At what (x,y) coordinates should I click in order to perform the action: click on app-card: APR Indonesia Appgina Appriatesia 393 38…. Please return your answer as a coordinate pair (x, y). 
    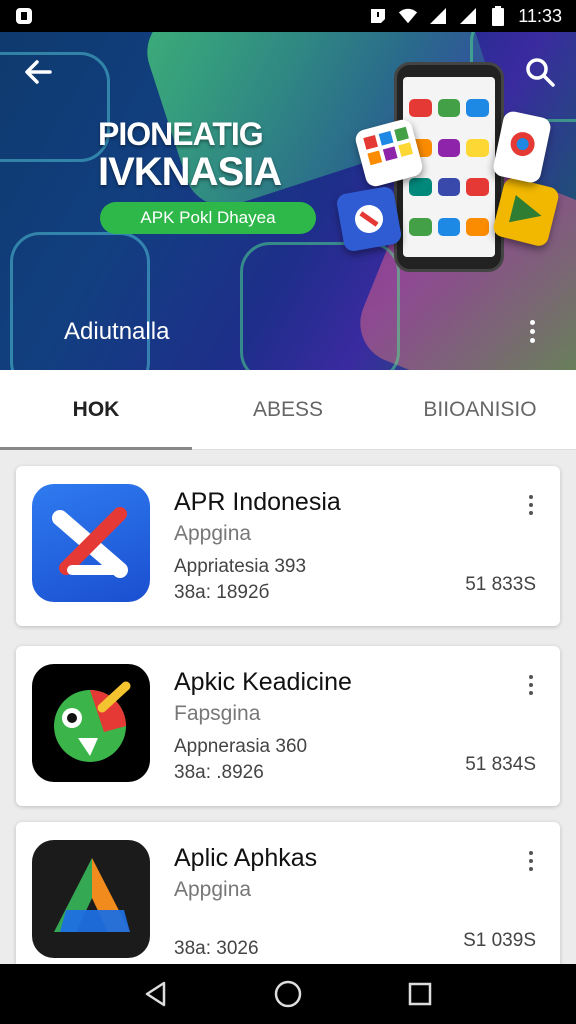
    Looking at the image, I should click on (288, 546).